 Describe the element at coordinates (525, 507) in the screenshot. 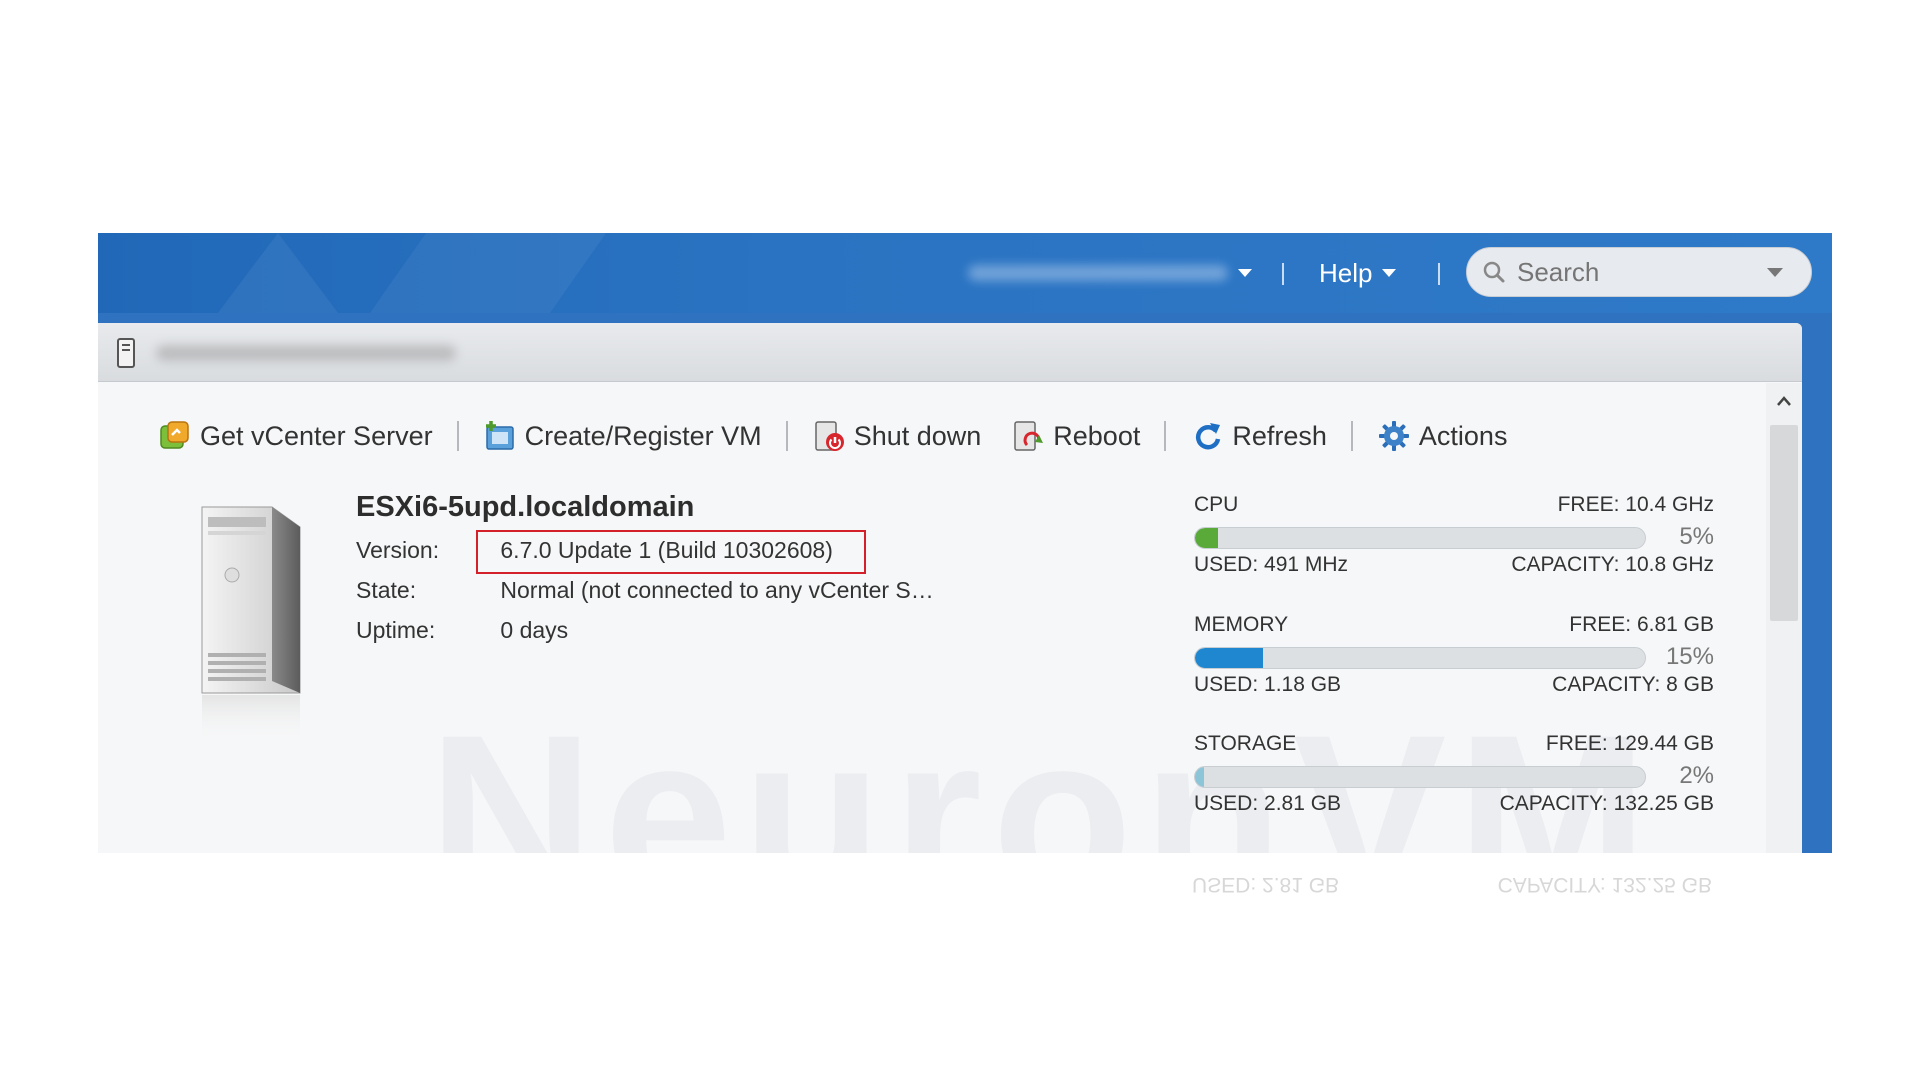

I see `host-name: ESXi6-5upd.localdomain` at that location.